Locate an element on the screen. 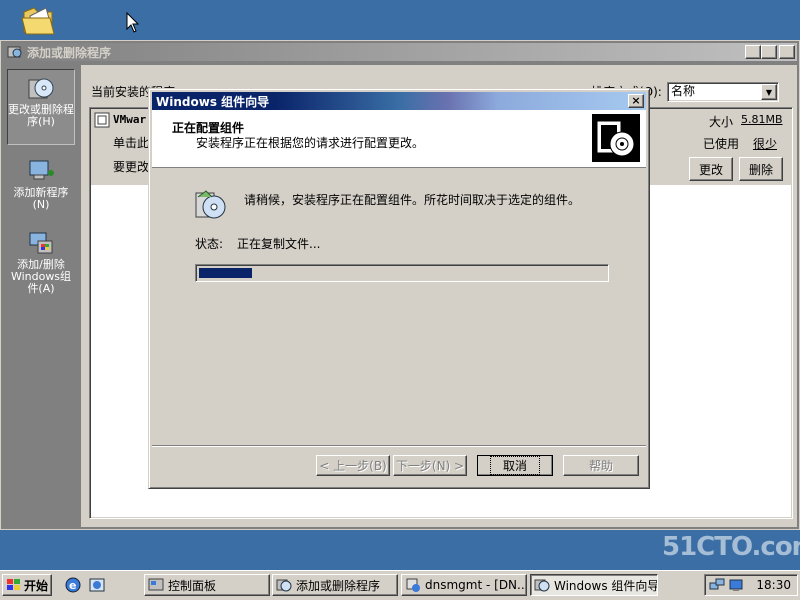  program-name: VMwar is located at coordinates (130, 119).